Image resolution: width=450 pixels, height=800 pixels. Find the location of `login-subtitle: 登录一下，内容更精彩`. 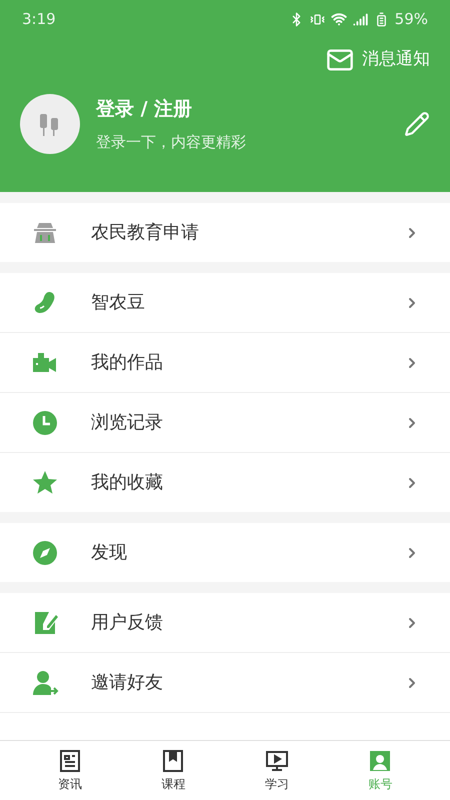

login-subtitle: 登录一下，内容更精彩 is located at coordinates (171, 142).